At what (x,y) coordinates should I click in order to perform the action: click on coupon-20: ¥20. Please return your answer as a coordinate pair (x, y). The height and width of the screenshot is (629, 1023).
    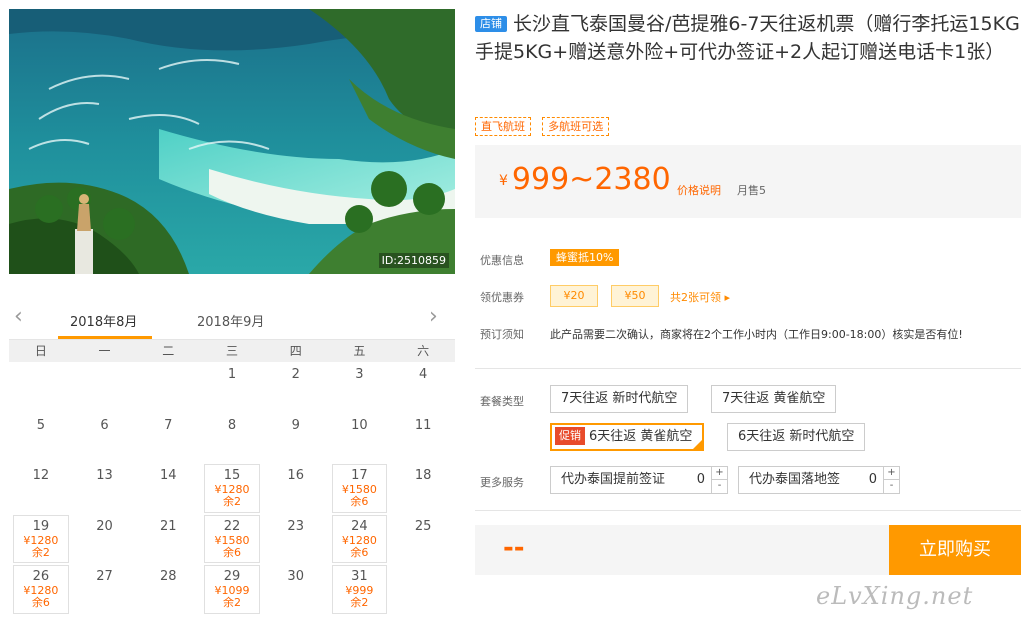
    Looking at the image, I should click on (574, 296).